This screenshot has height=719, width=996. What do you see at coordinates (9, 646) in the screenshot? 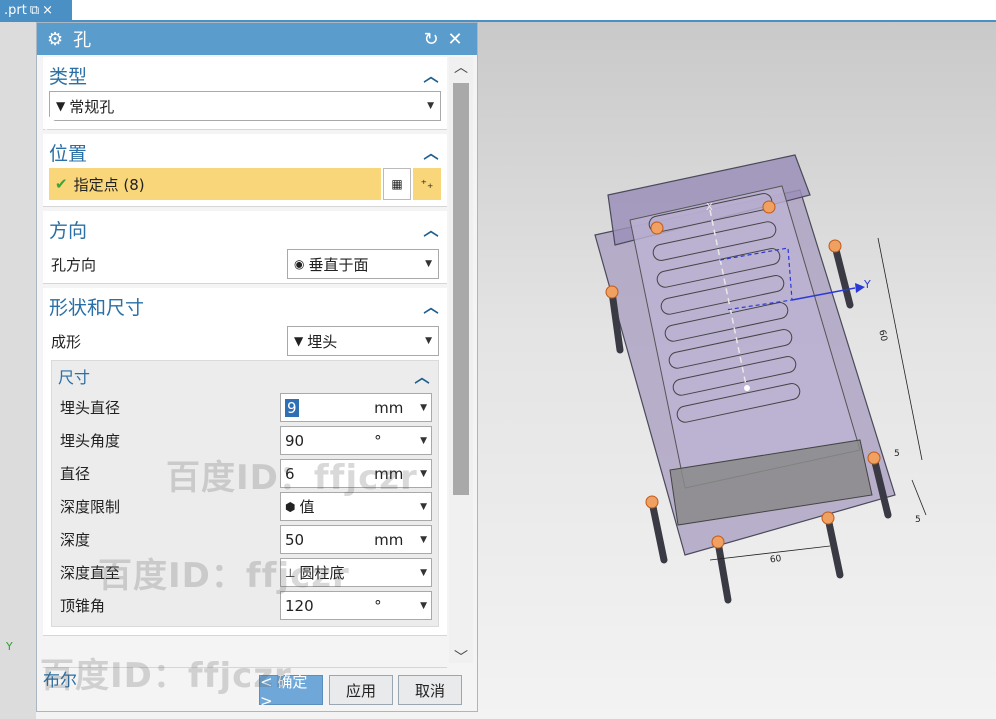
I see `view-triad-label: Y` at bounding box center [9, 646].